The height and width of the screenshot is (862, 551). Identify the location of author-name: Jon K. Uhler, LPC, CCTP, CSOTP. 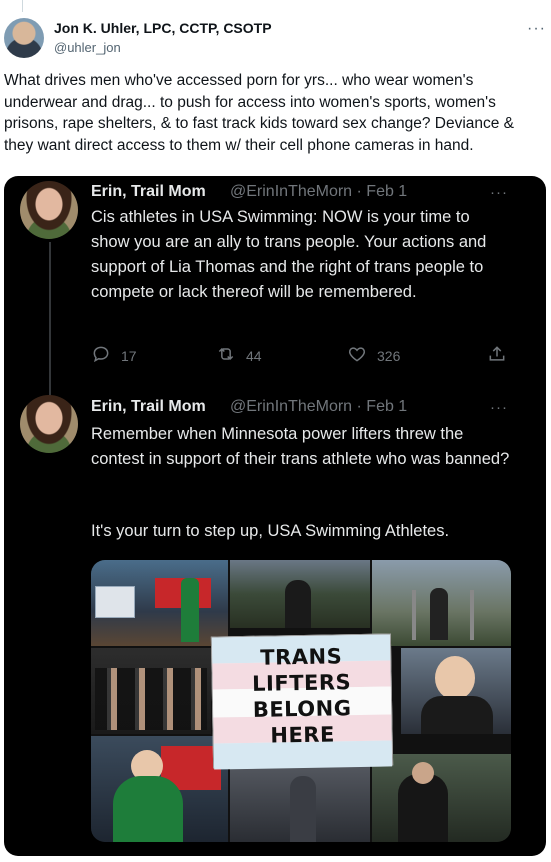
(163, 28).